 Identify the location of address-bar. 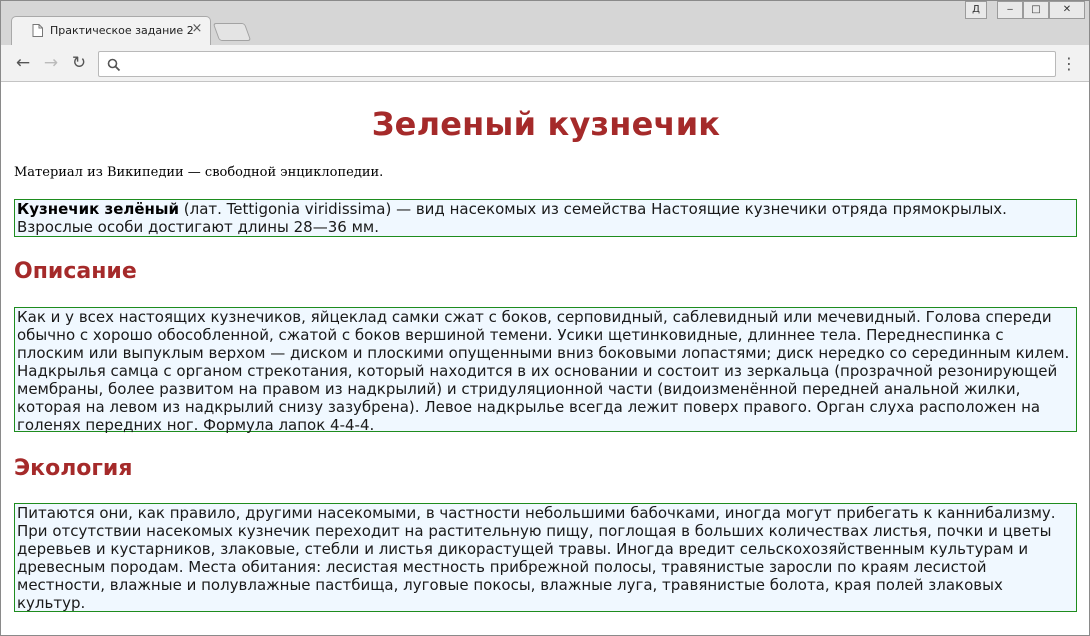
(577, 64).